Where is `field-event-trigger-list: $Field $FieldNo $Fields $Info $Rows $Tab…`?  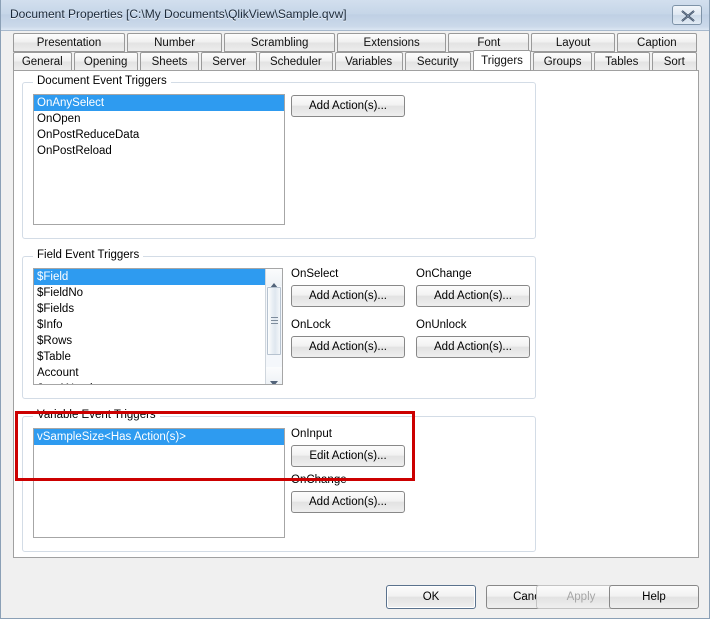
field-event-trigger-list: $Field $FieldNo $Fields $Info $Rows $Tab… is located at coordinates (158, 326).